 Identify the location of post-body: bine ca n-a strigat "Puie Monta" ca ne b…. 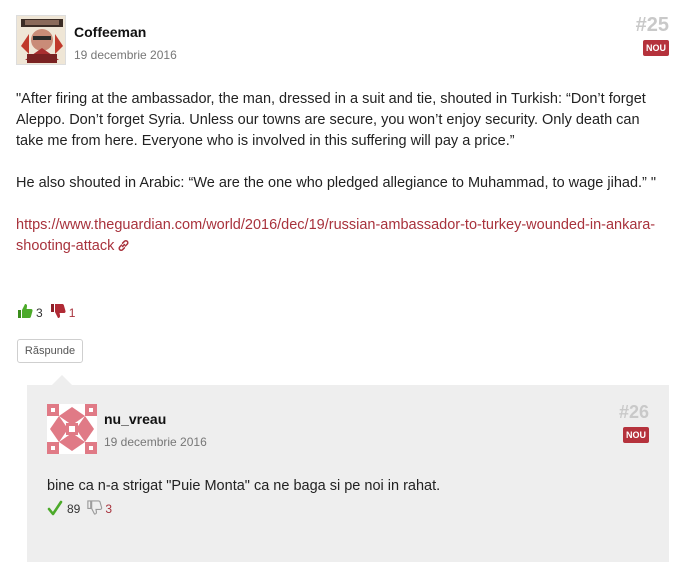
(244, 486).